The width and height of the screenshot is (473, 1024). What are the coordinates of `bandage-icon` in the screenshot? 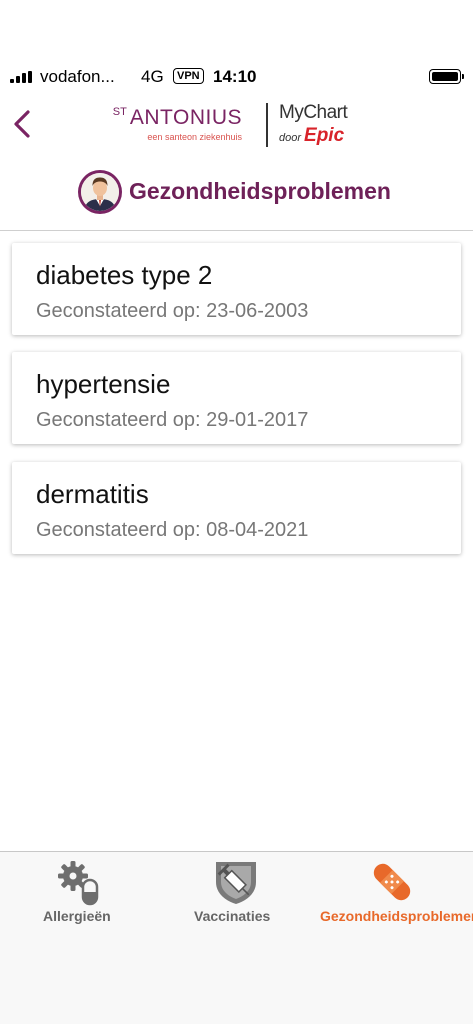 It's located at (392, 882).